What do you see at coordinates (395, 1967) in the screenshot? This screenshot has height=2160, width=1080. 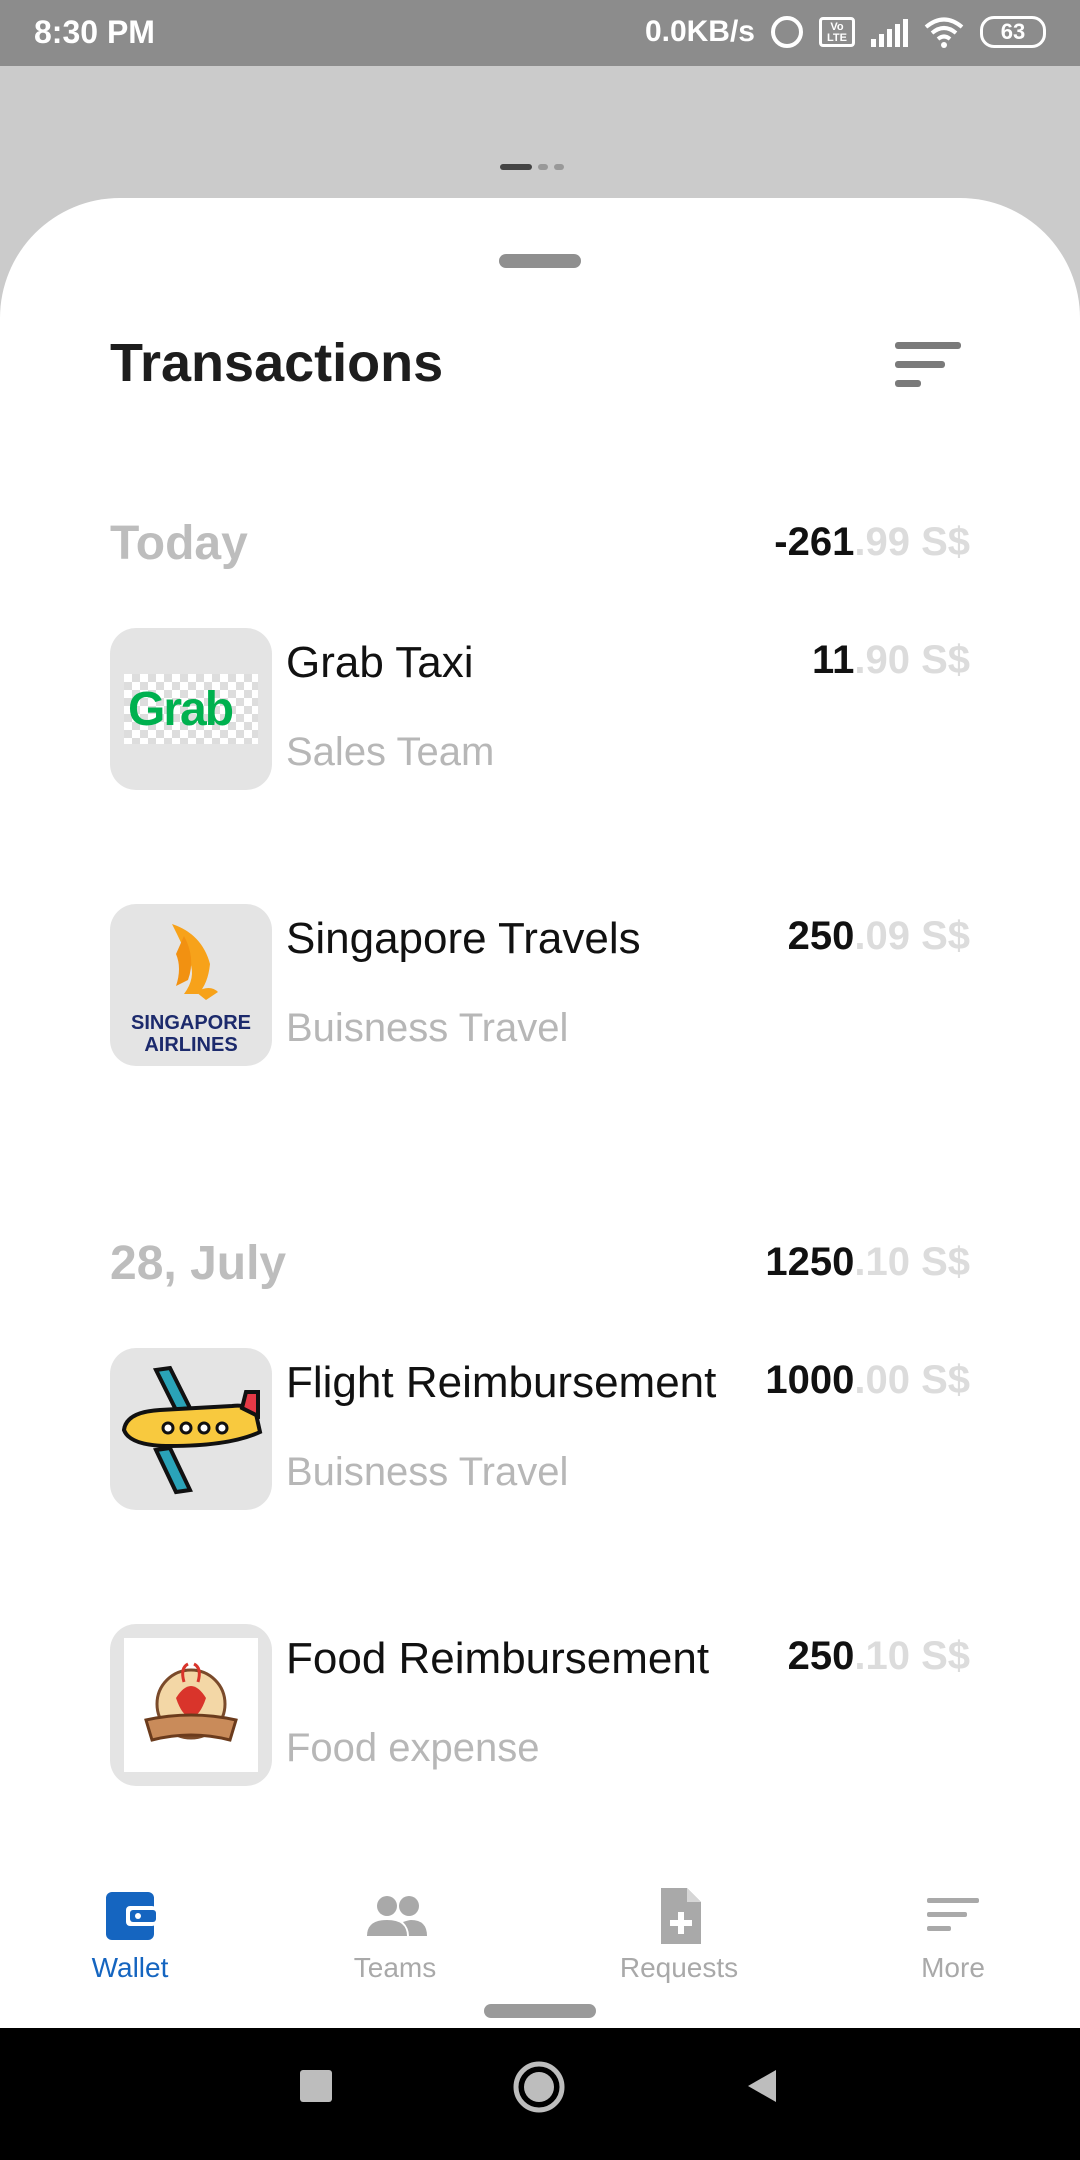 I see `nav-label: Teams` at bounding box center [395, 1967].